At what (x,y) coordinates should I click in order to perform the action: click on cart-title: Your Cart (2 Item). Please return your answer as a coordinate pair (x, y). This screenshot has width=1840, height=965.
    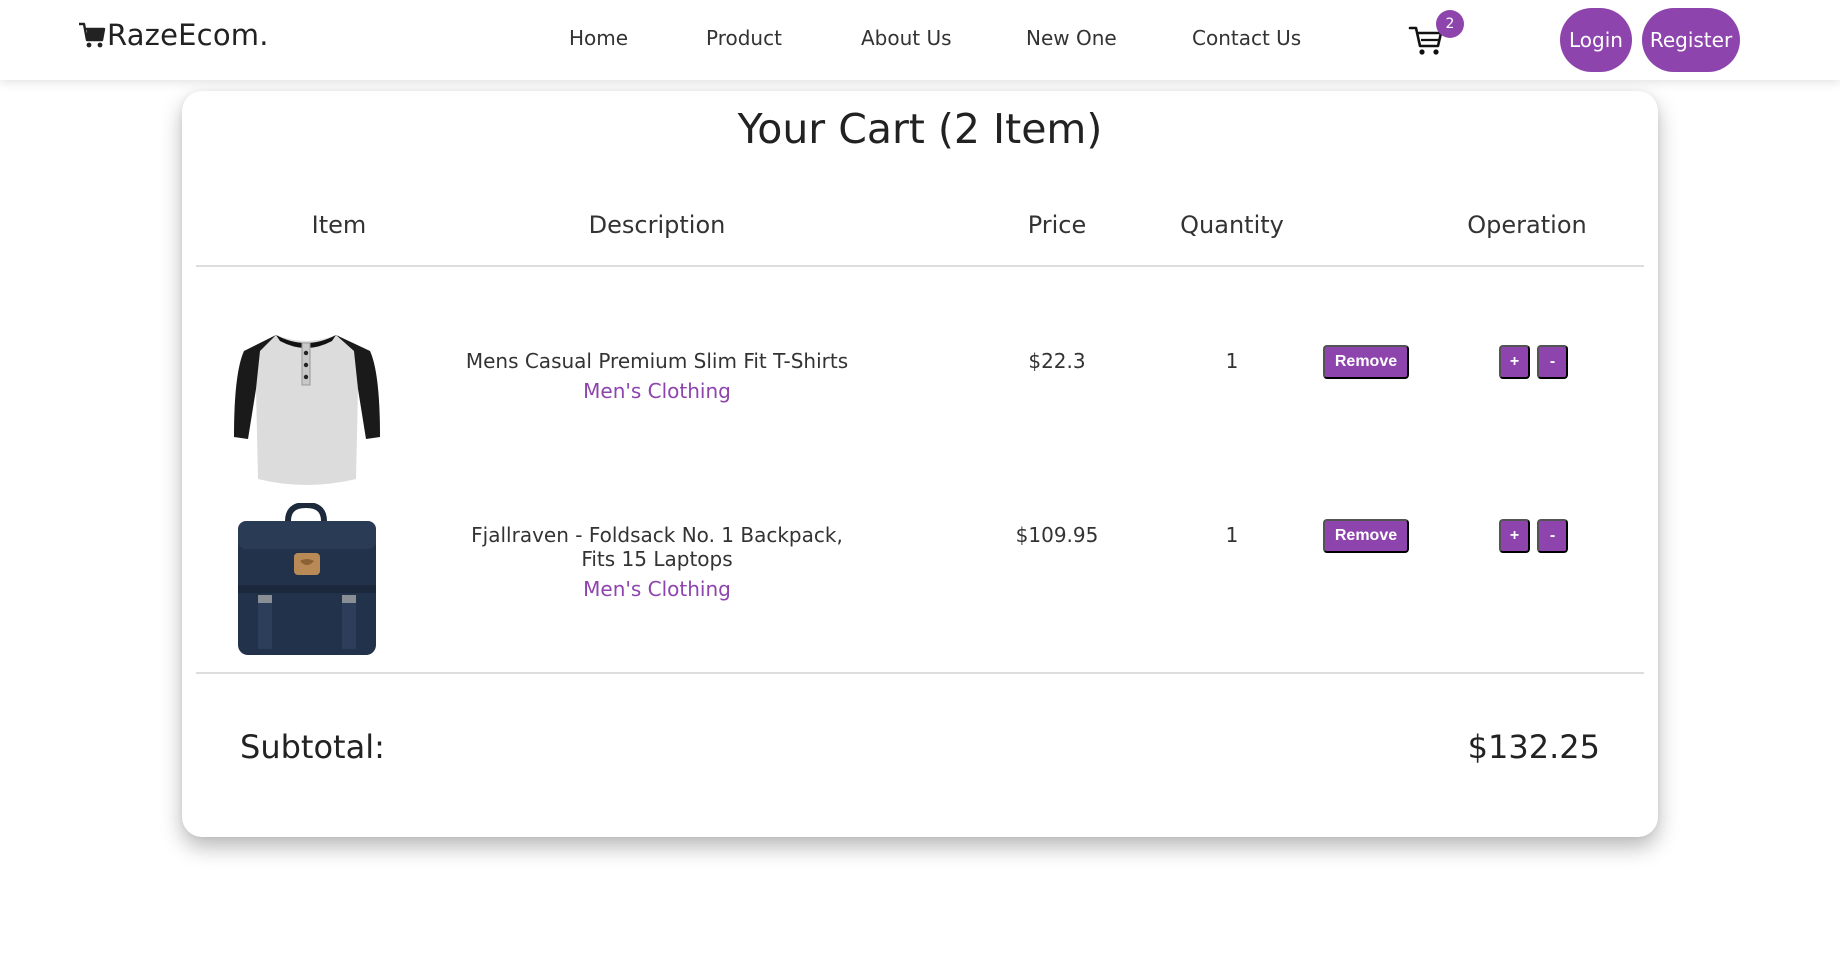
    Looking at the image, I should click on (920, 129).